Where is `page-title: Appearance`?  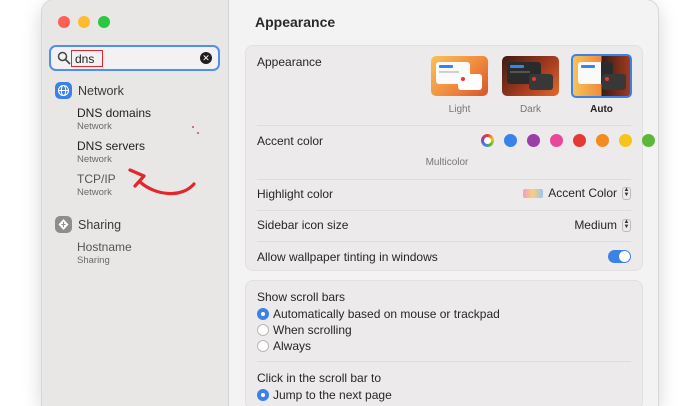 page-title: Appearance is located at coordinates (295, 22).